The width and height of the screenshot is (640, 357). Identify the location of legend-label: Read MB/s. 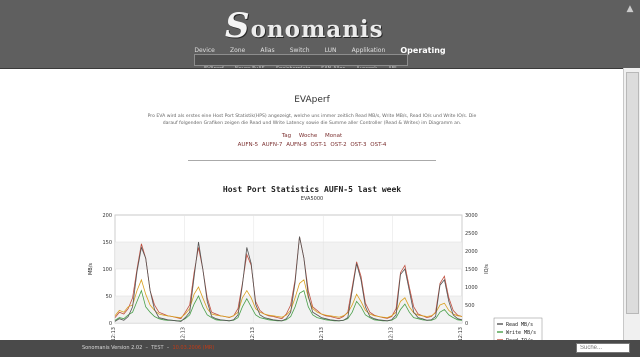
(519, 325).